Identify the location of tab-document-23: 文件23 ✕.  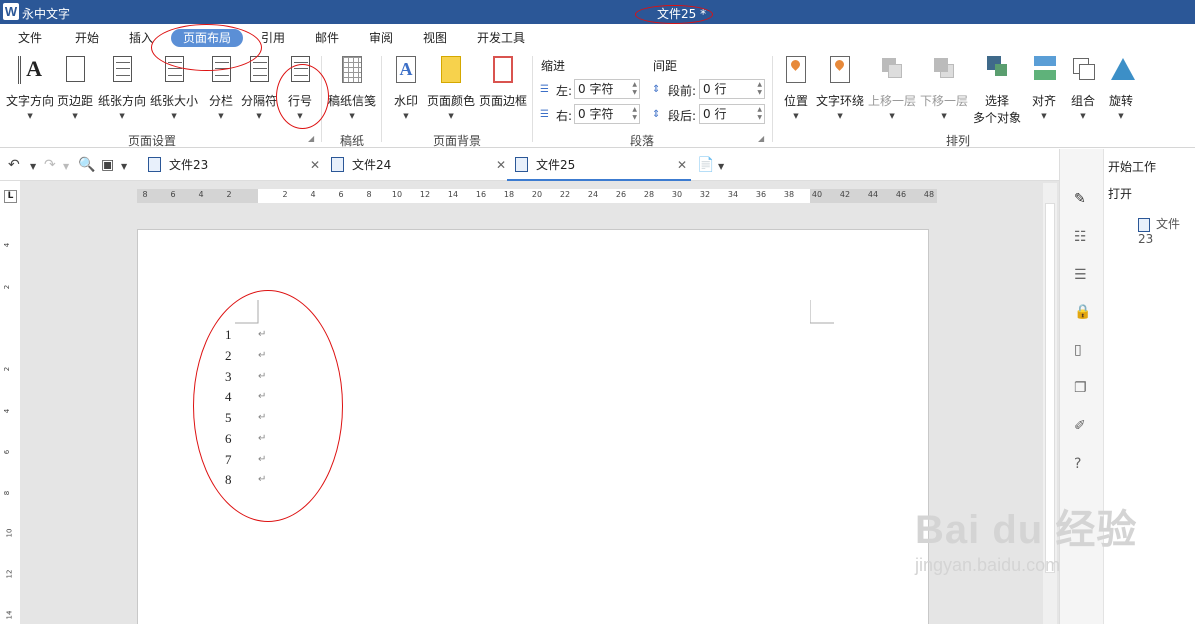
(236, 165).